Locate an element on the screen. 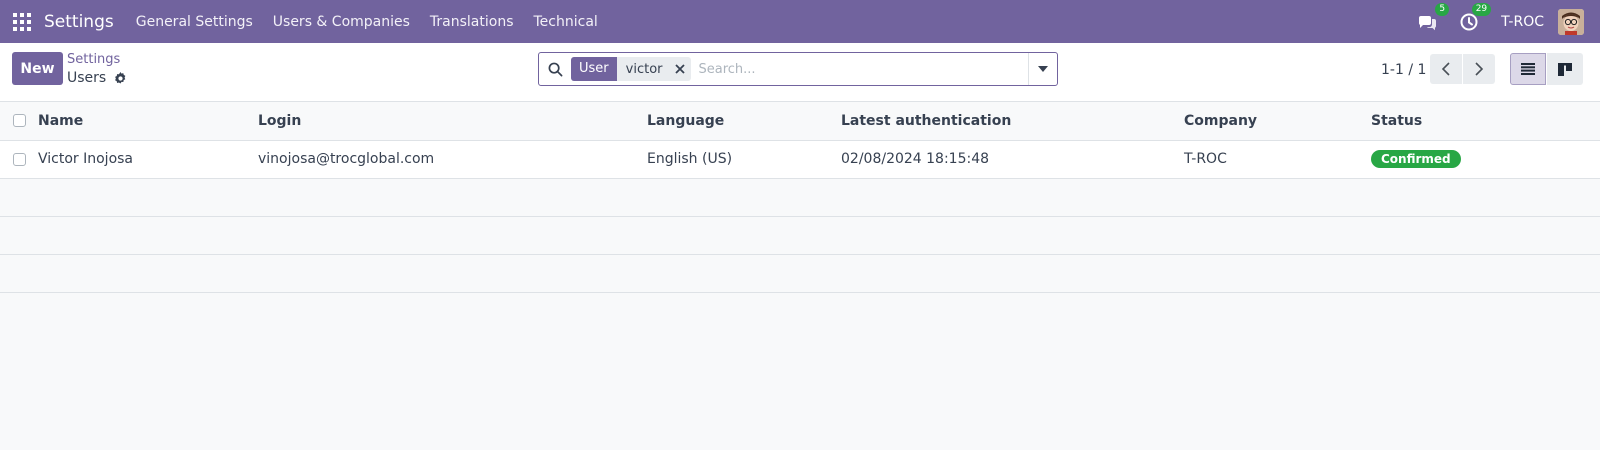 The height and width of the screenshot is (450, 1600). column-header-name: Name is located at coordinates (148, 121).